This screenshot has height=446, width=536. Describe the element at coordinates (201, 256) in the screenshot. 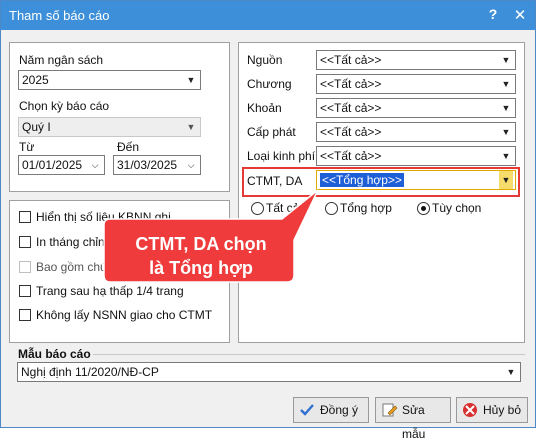

I see `callout-text: CTMT, DA chọn là Tổng hợp` at that location.